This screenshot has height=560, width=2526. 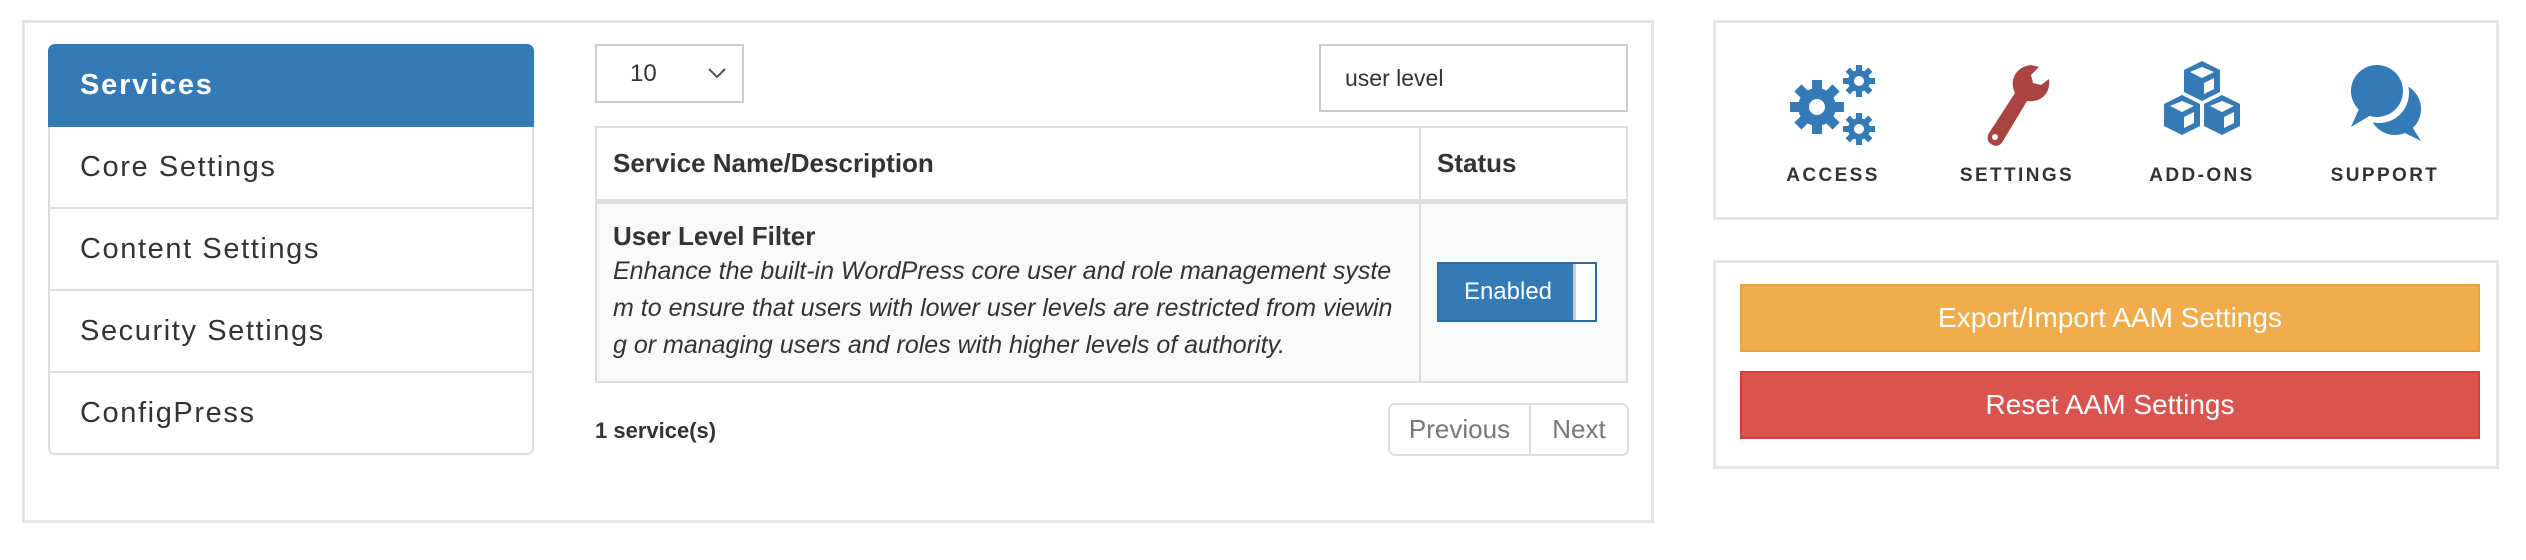 I want to click on page-length-value: 10, so click(x=643, y=73).